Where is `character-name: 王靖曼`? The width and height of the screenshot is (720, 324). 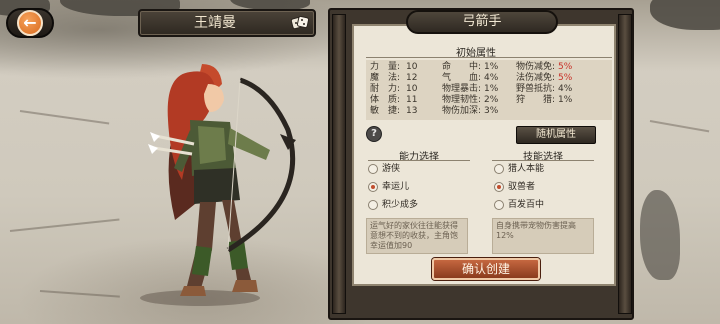
character-name: 王靖曼 is located at coordinates (215, 23).